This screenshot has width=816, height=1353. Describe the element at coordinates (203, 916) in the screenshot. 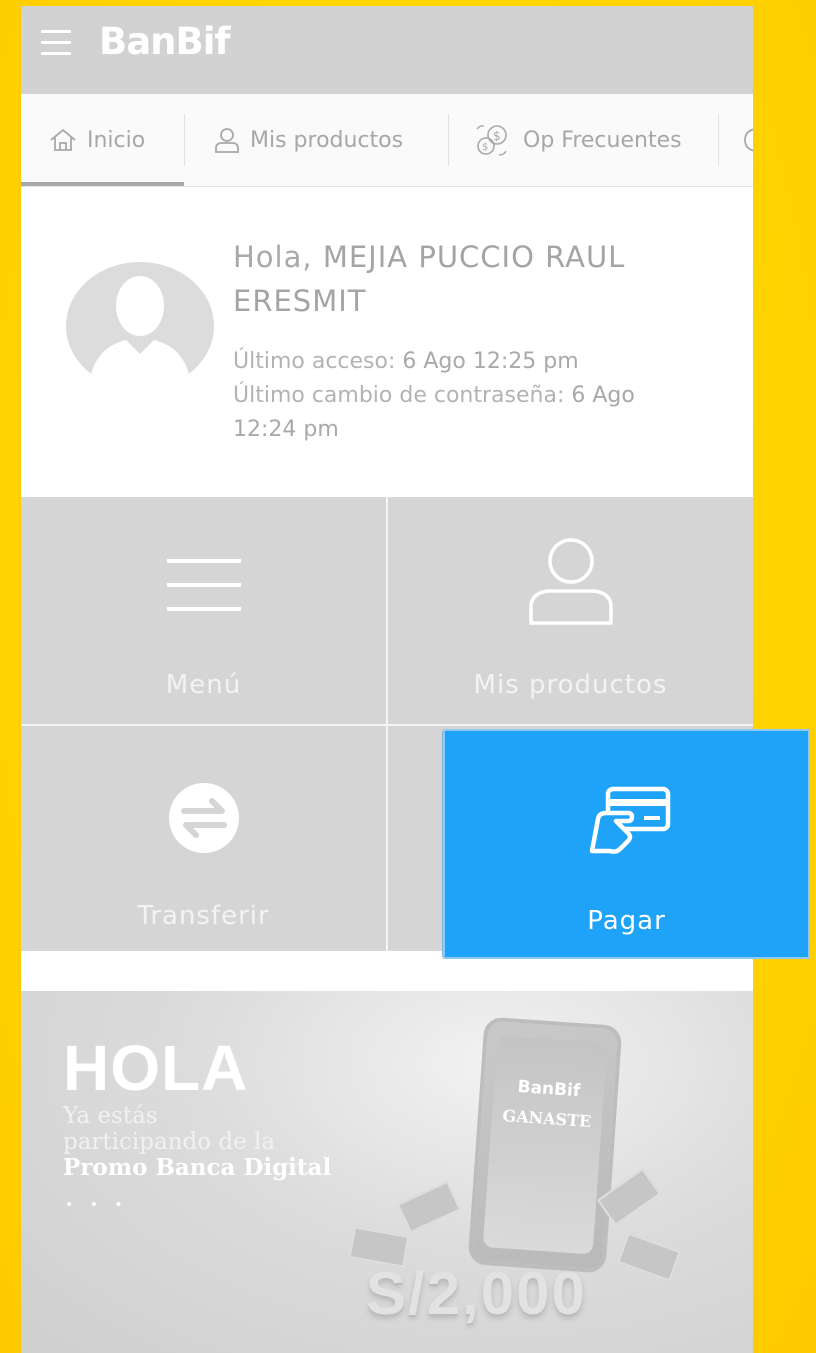

I see `transferir-tile-label: Transferir` at that location.